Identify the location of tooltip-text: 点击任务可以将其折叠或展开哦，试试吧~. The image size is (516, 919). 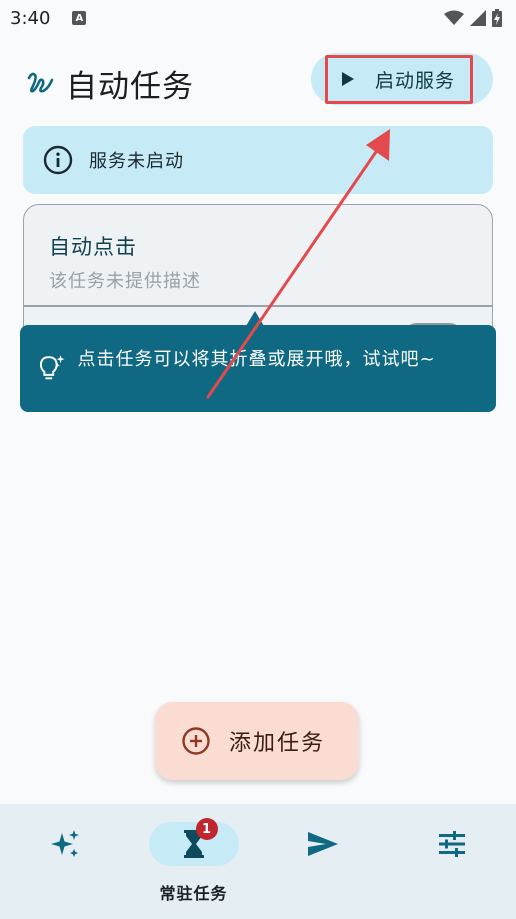
(256, 359).